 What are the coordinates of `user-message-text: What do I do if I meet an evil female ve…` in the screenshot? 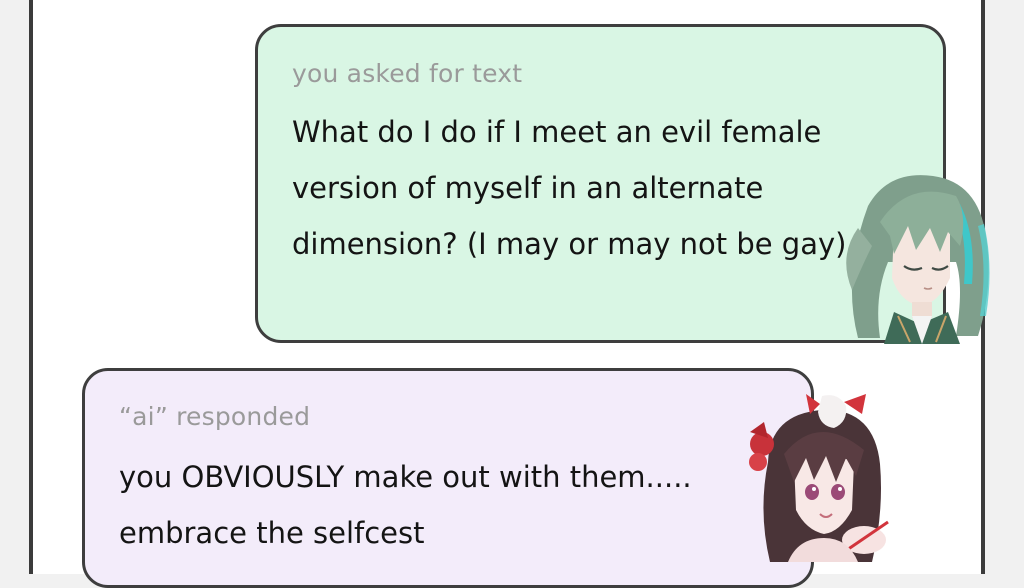 It's located at (569, 188).